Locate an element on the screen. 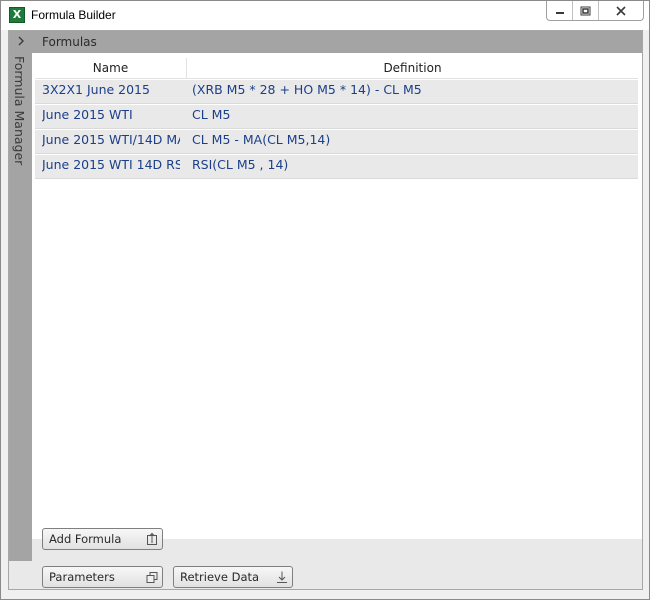 This screenshot has width=650, height=600. row-name-cell: June 2015 WTI 14D RSI is located at coordinates (111, 164).